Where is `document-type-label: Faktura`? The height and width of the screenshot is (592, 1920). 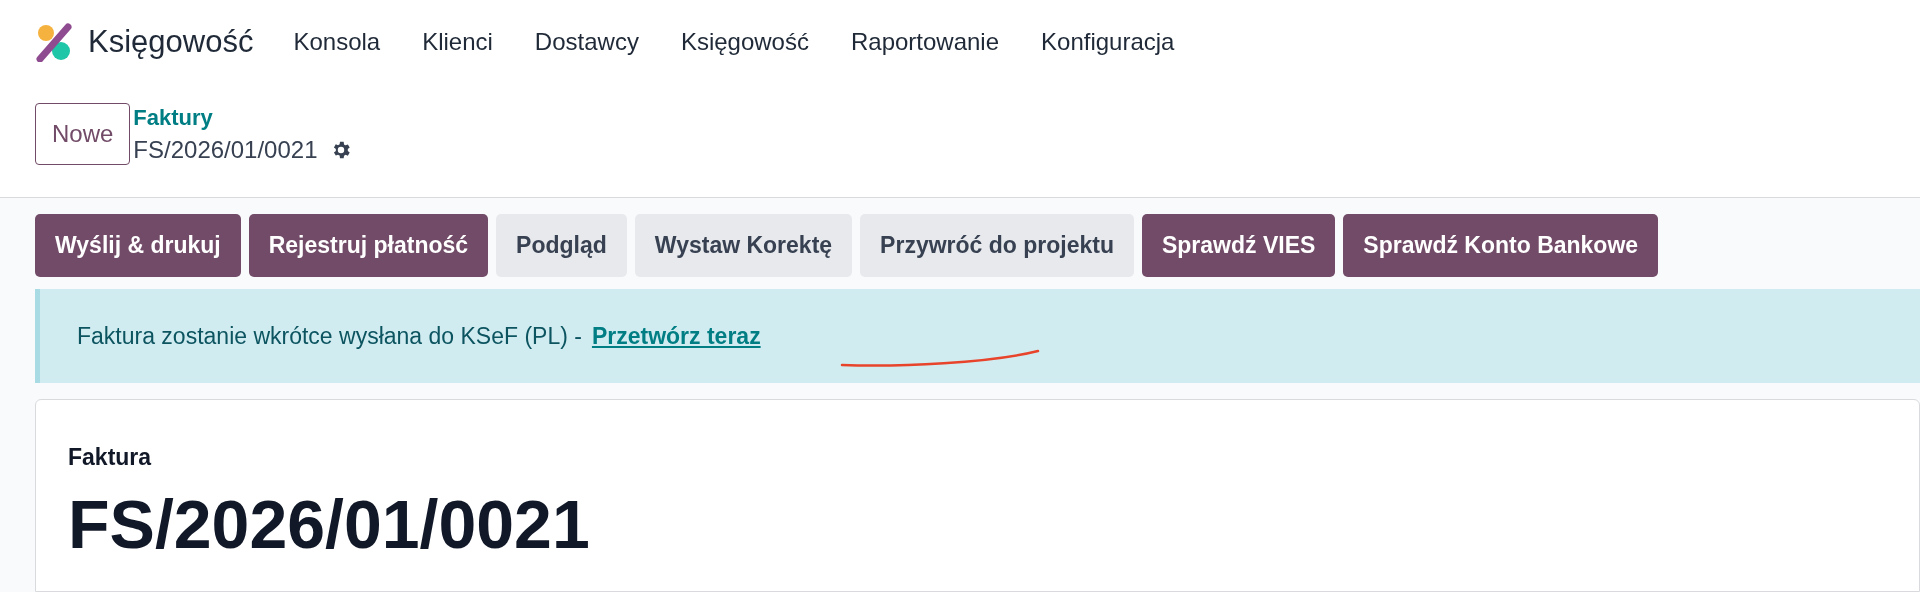 document-type-label: Faktura is located at coordinates (110, 457).